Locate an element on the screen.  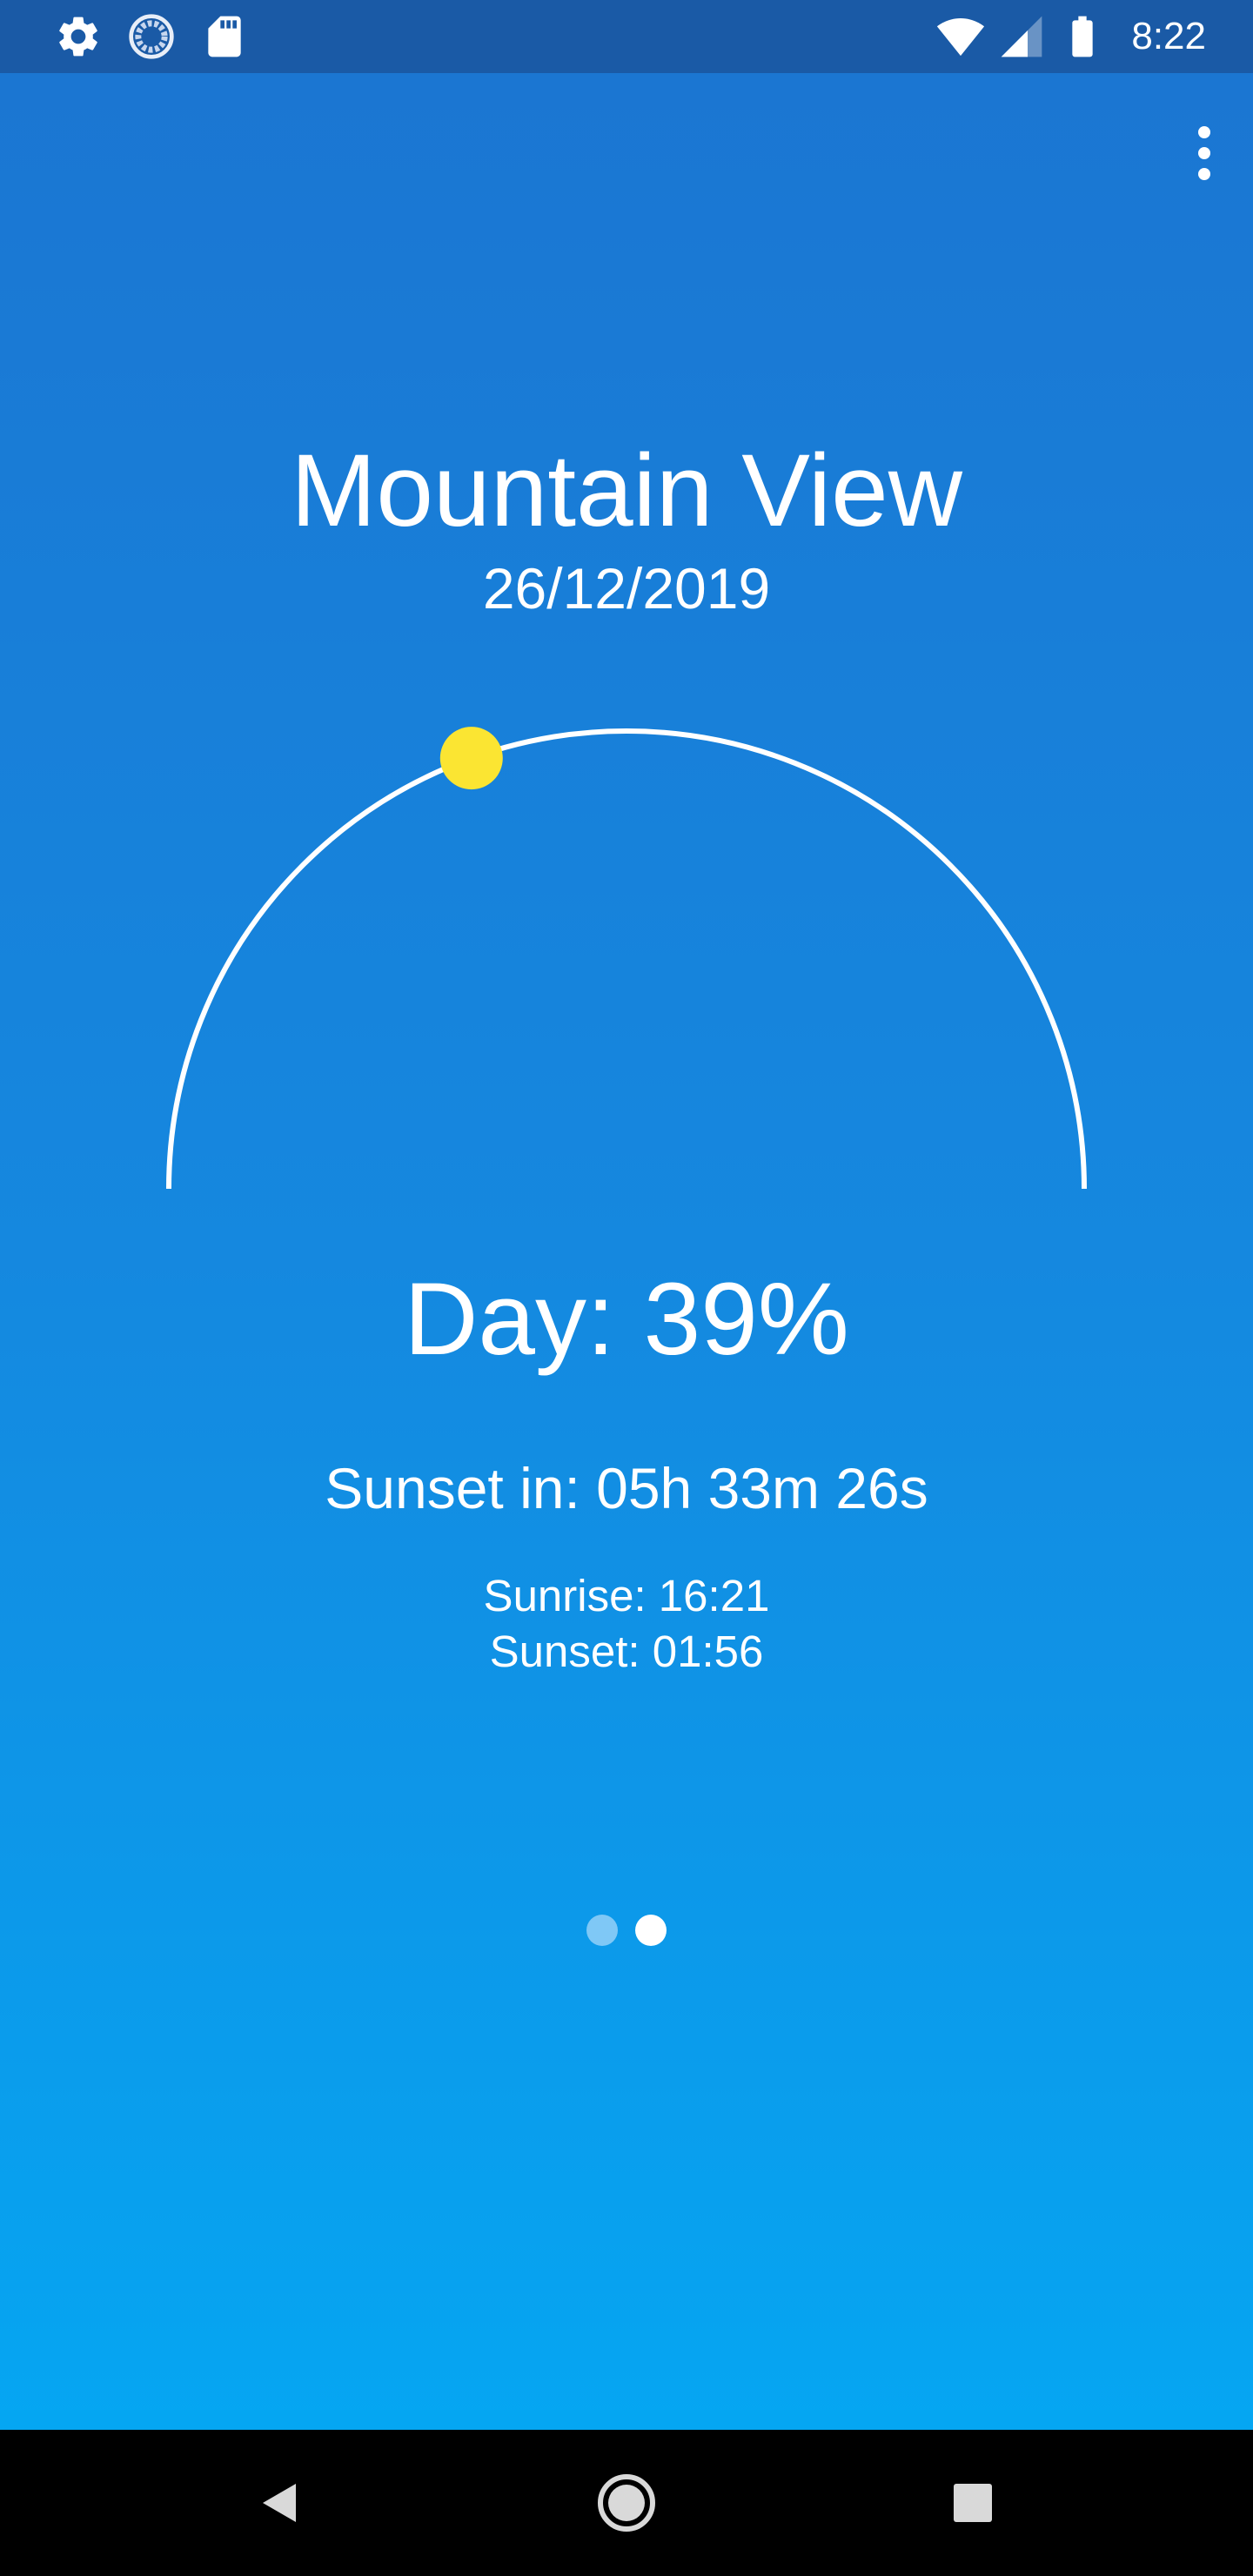
day-percentage: Day: 39% is located at coordinates (626, 1320).